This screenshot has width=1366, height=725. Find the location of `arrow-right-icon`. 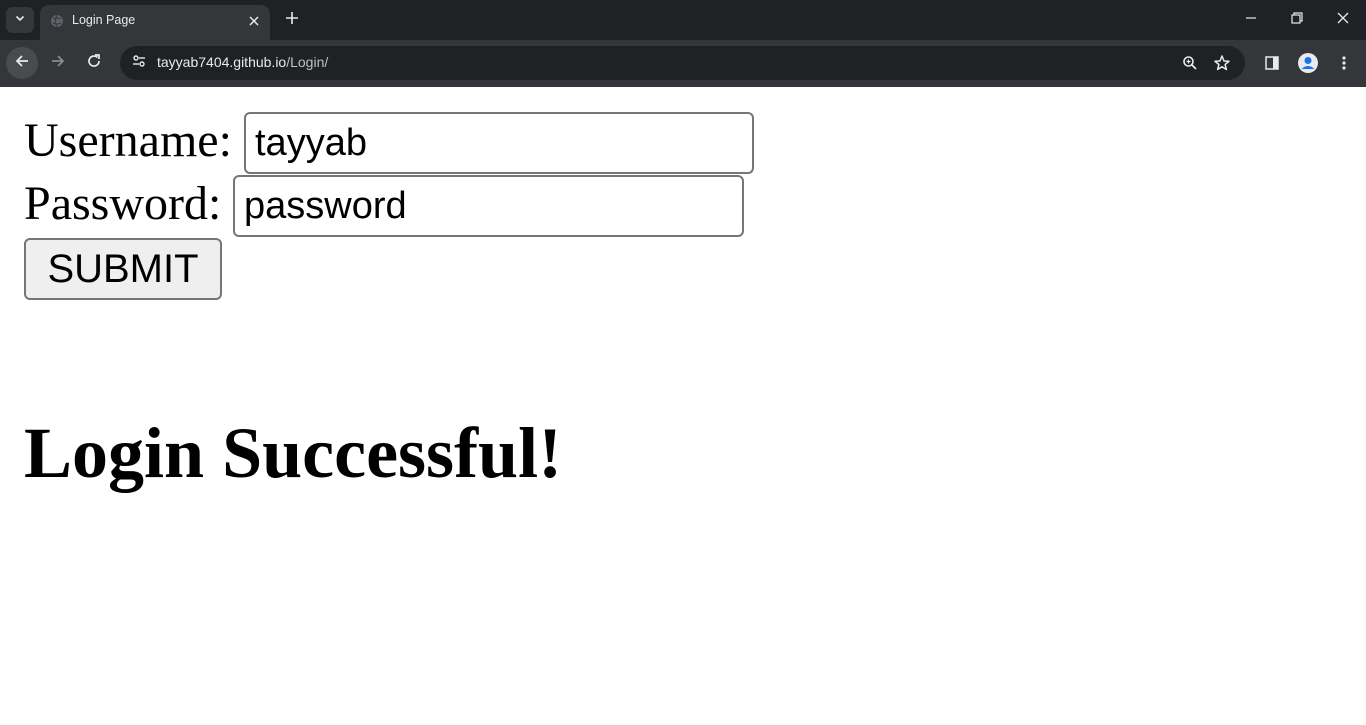

arrow-right-icon is located at coordinates (58, 63).